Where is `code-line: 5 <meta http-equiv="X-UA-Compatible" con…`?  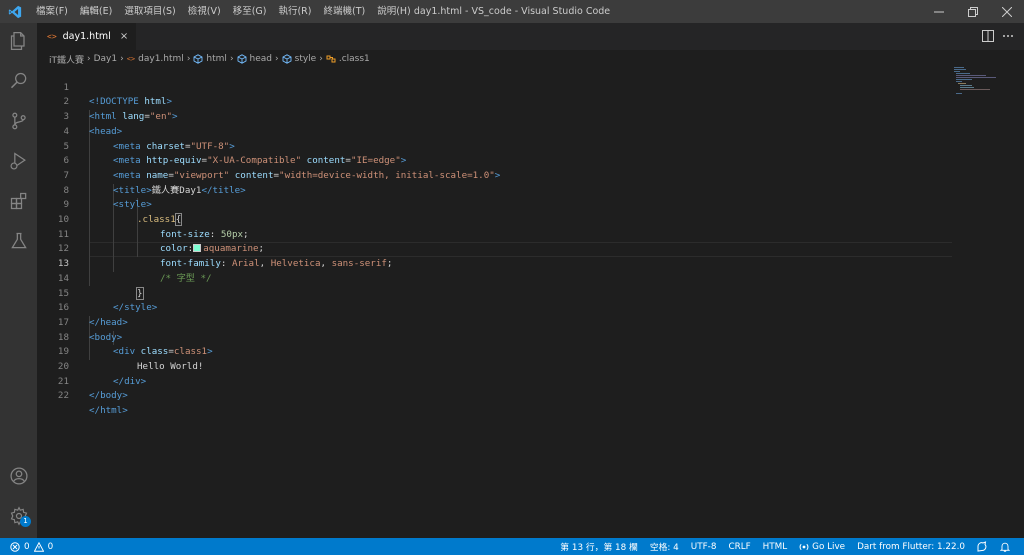
code-line: 5 <meta http-equiv="X-UA-Compatible" con… is located at coordinates (494, 146).